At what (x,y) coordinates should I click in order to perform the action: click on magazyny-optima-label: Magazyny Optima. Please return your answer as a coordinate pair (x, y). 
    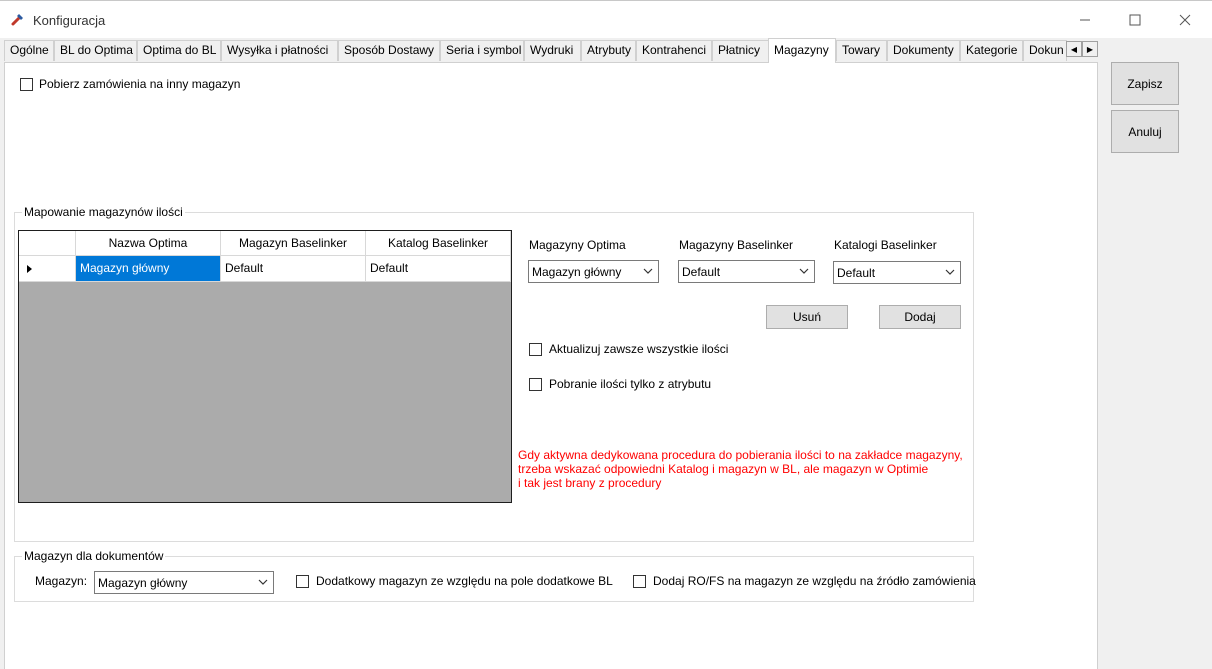
    Looking at the image, I should click on (577, 245).